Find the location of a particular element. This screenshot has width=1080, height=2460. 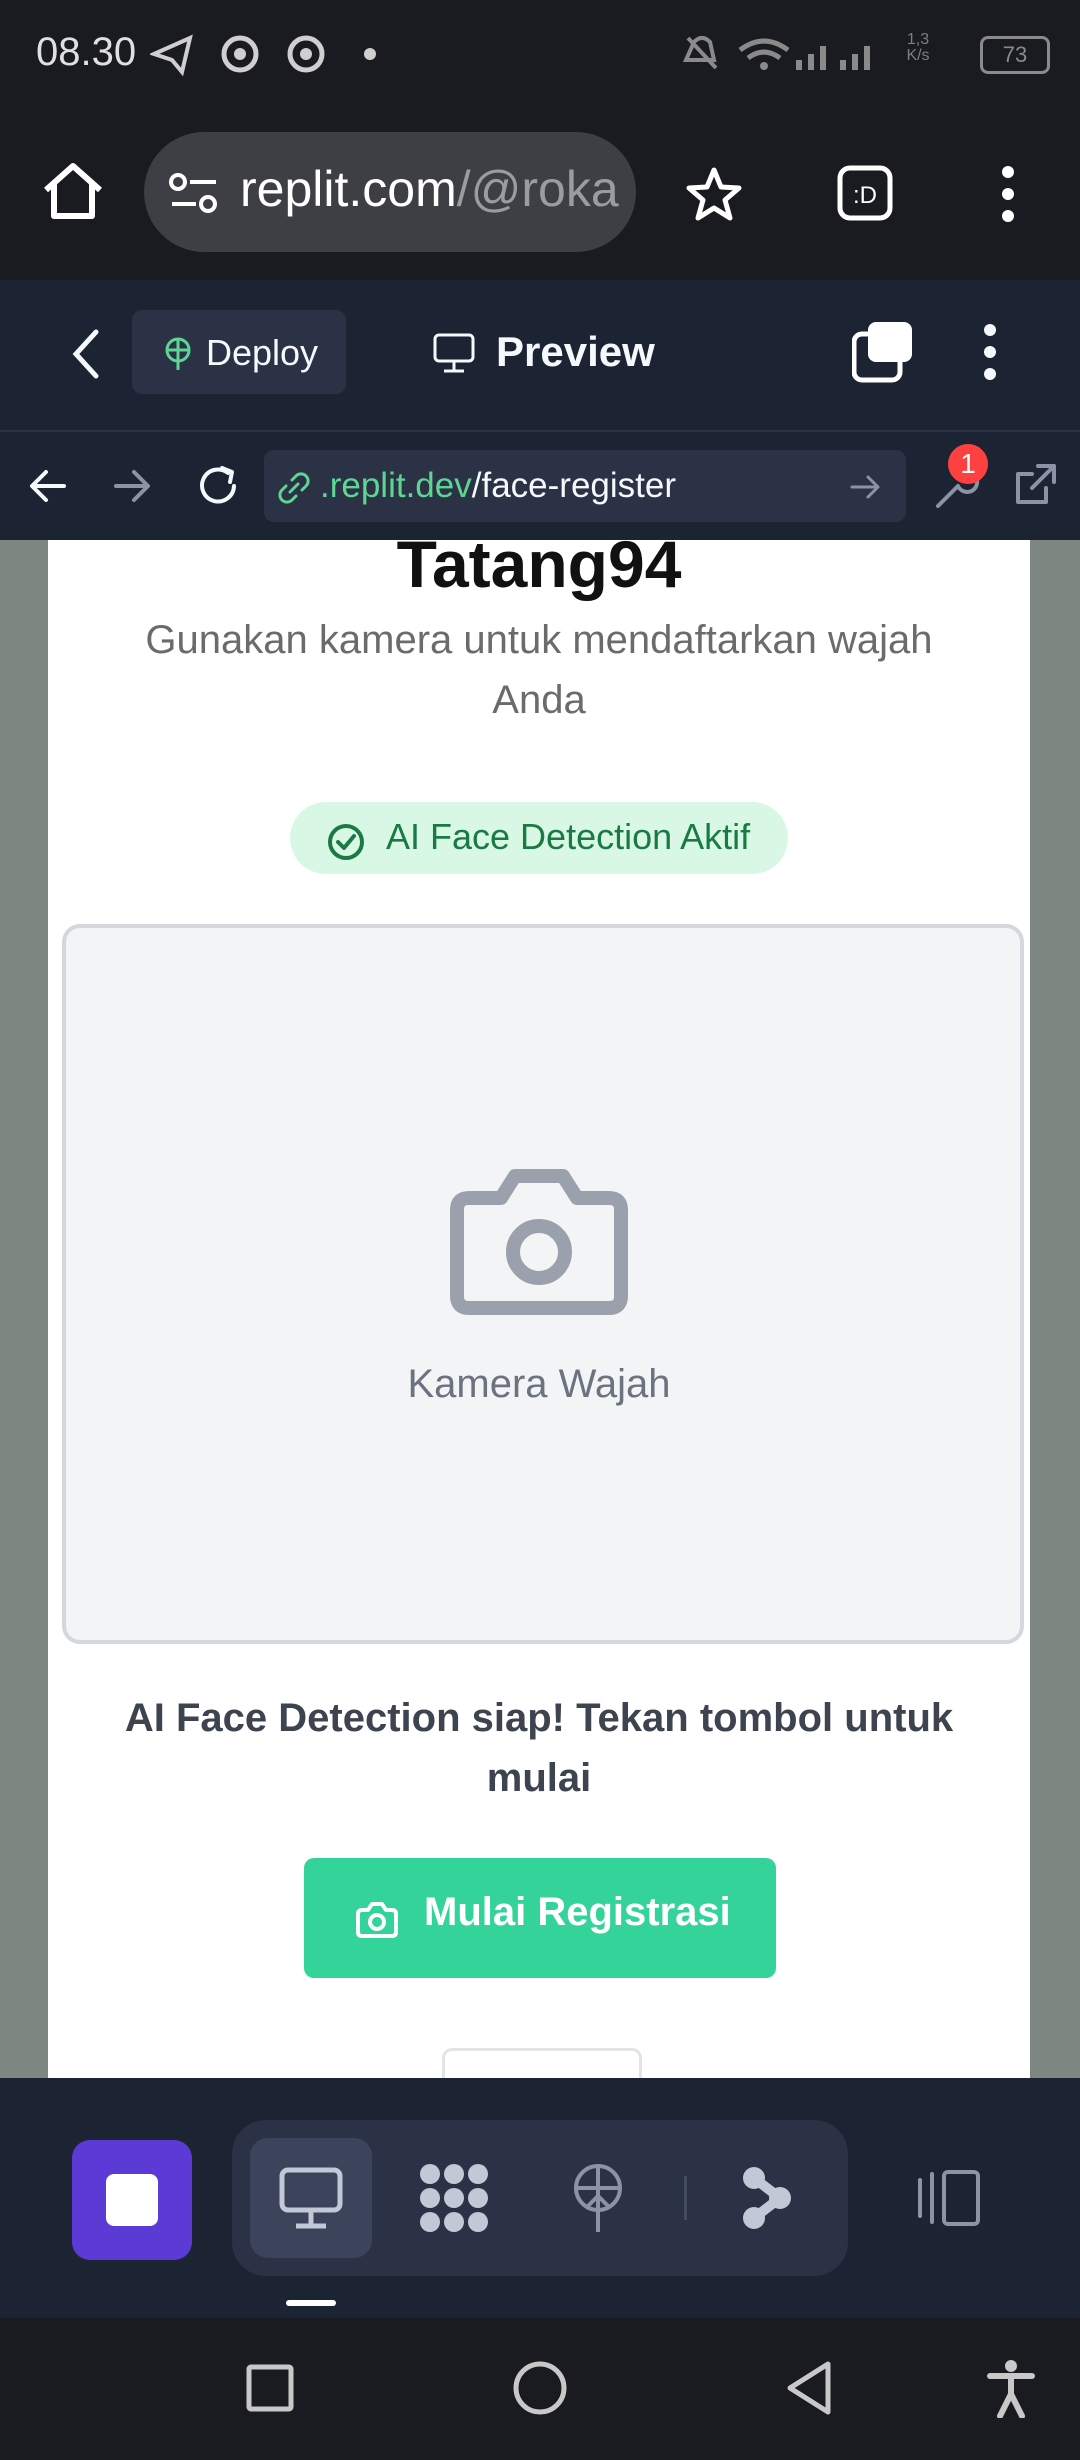

svg-text: :D is located at coordinates (865, 195).